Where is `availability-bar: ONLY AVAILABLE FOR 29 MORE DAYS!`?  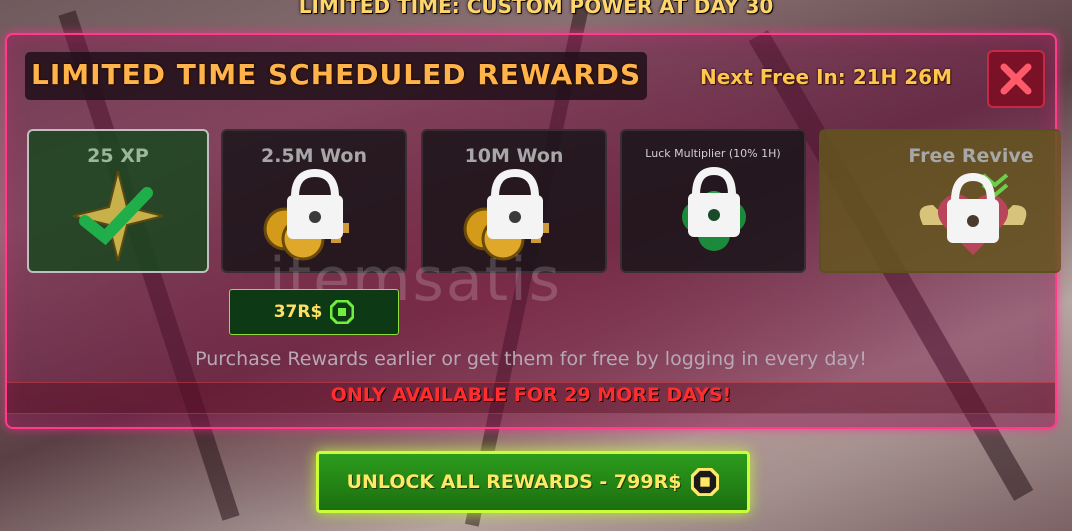
availability-bar: ONLY AVAILABLE FOR 29 MORE DAYS! is located at coordinates (531, 398).